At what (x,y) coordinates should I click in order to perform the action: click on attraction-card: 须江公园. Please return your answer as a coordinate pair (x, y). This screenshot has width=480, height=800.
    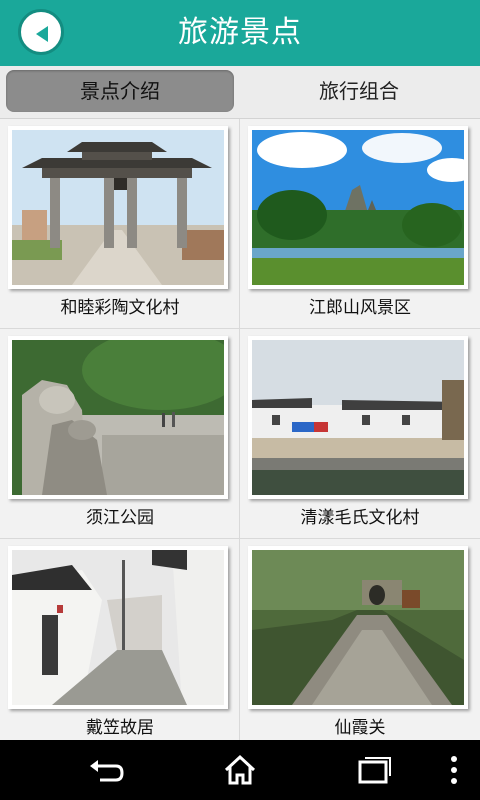
    Looking at the image, I should click on (120, 434).